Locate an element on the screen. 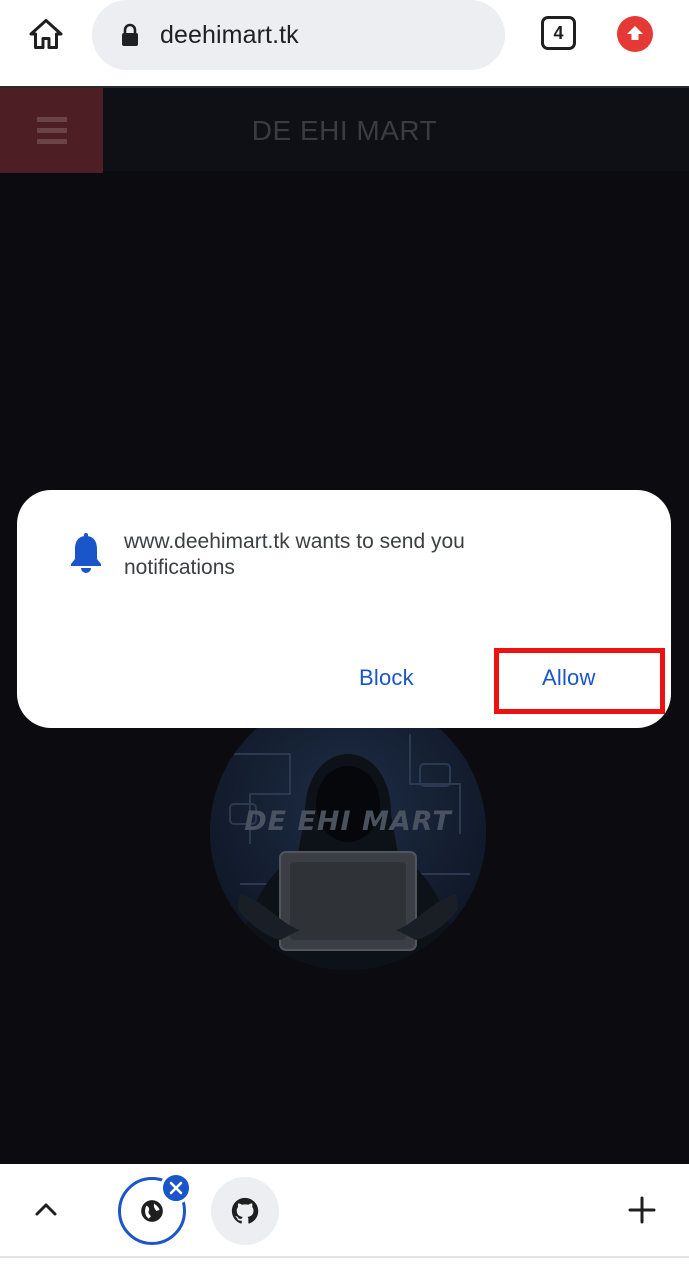  lock-icon is located at coordinates (130, 35).